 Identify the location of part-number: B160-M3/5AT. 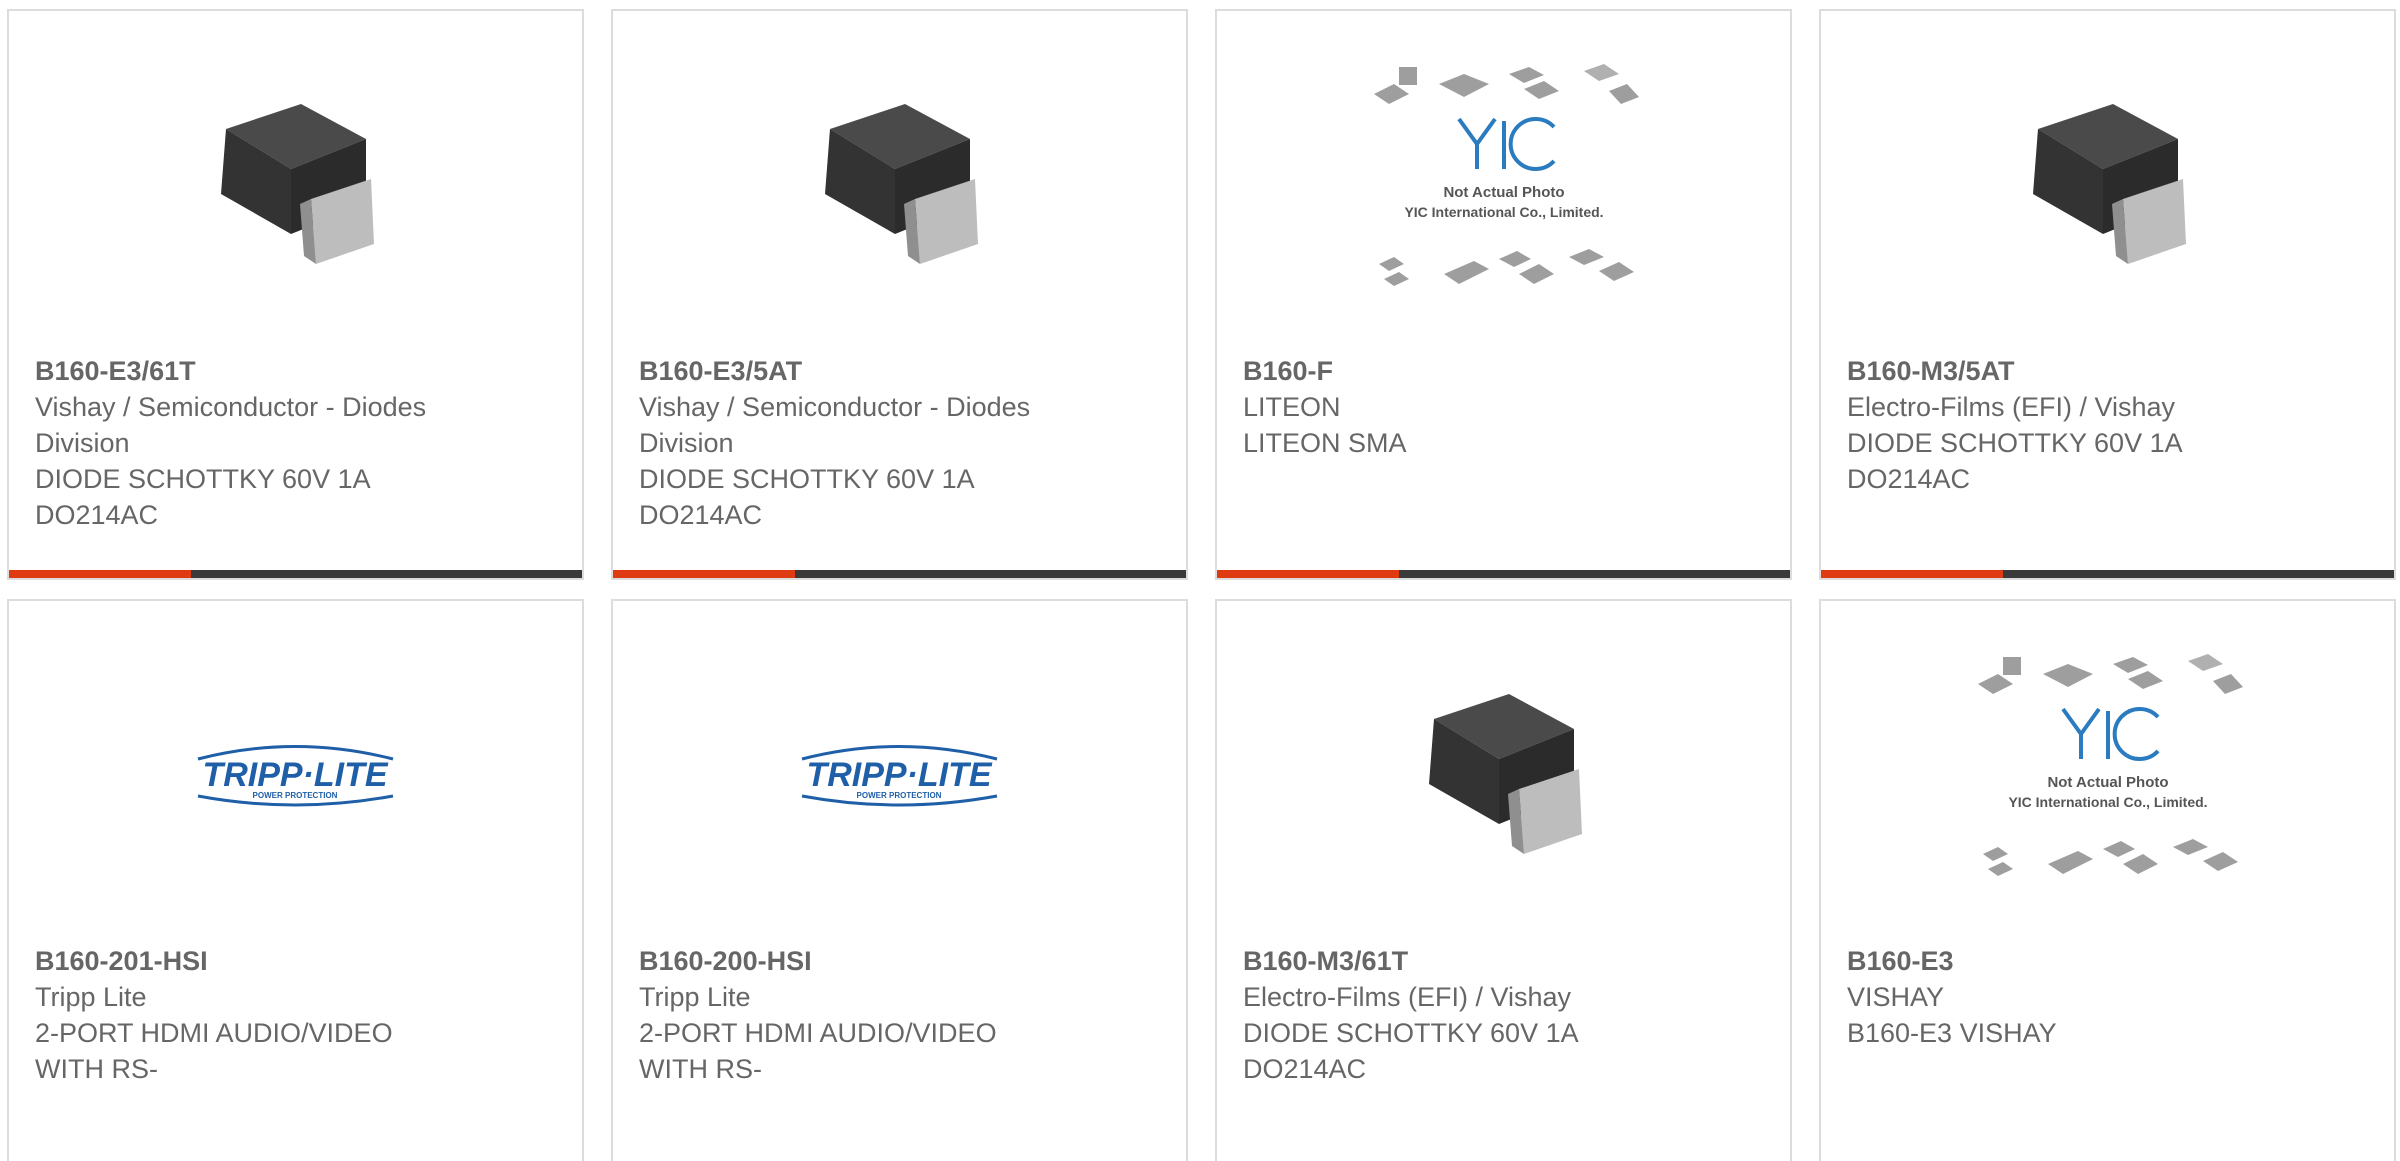
(2062, 371).